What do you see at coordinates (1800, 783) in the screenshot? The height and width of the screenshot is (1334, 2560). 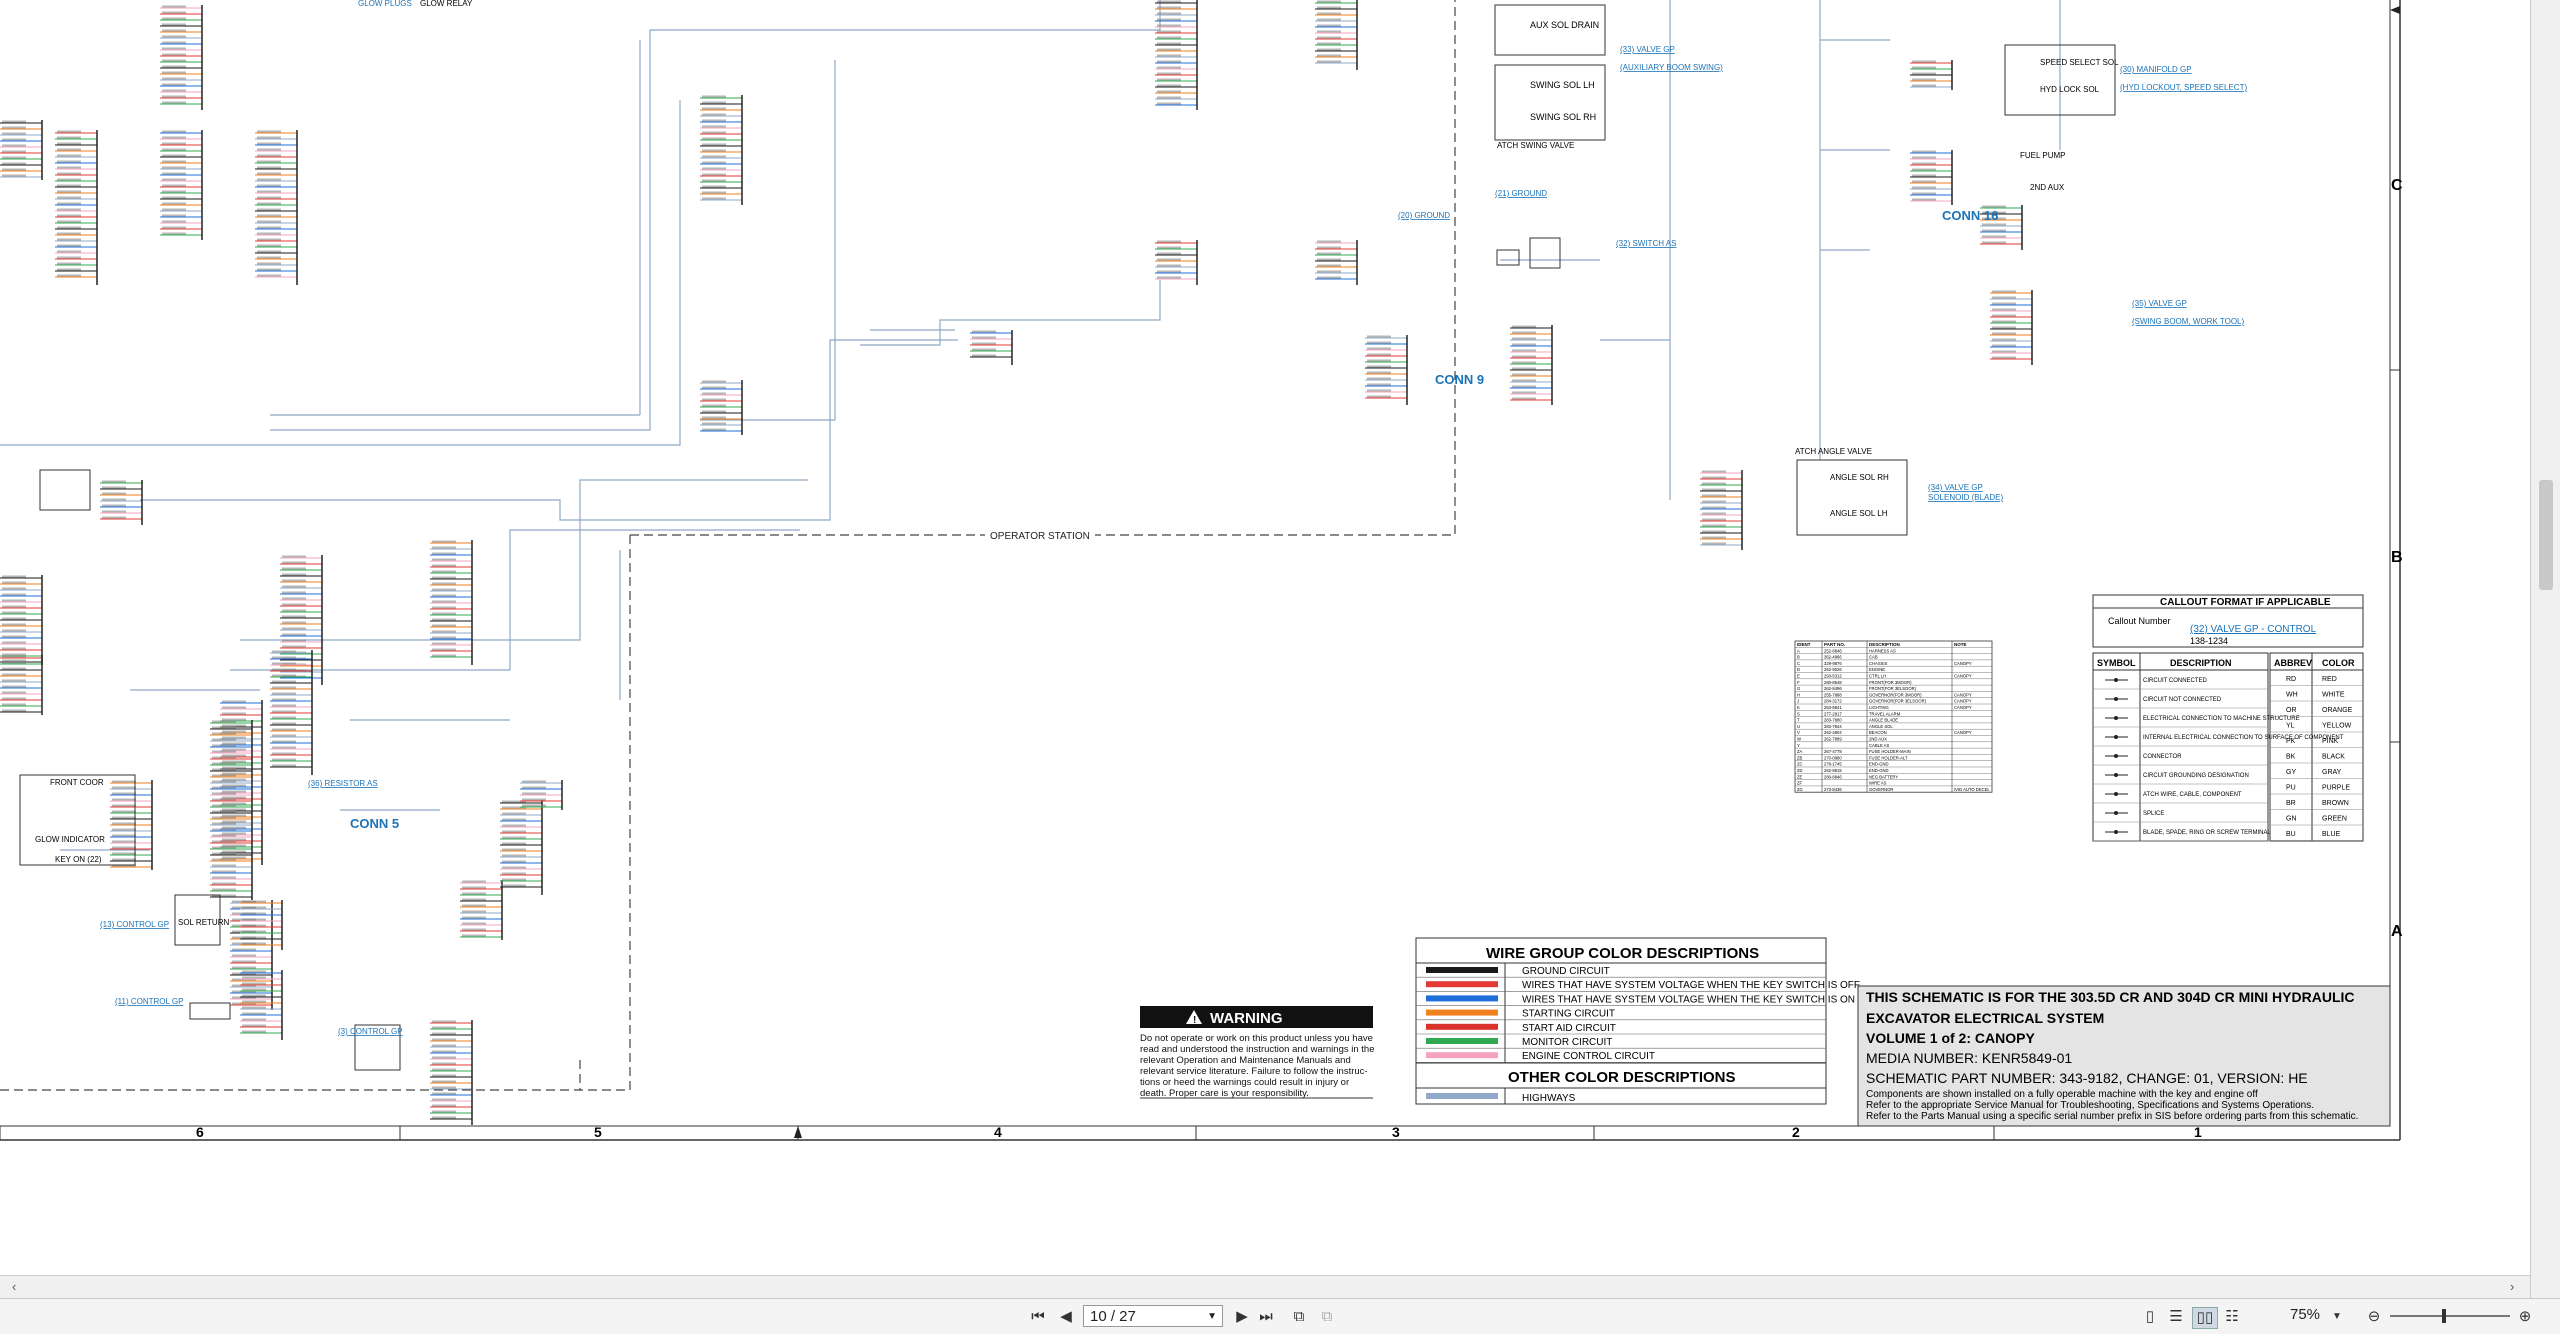 I see `ident-cell: ZF` at bounding box center [1800, 783].